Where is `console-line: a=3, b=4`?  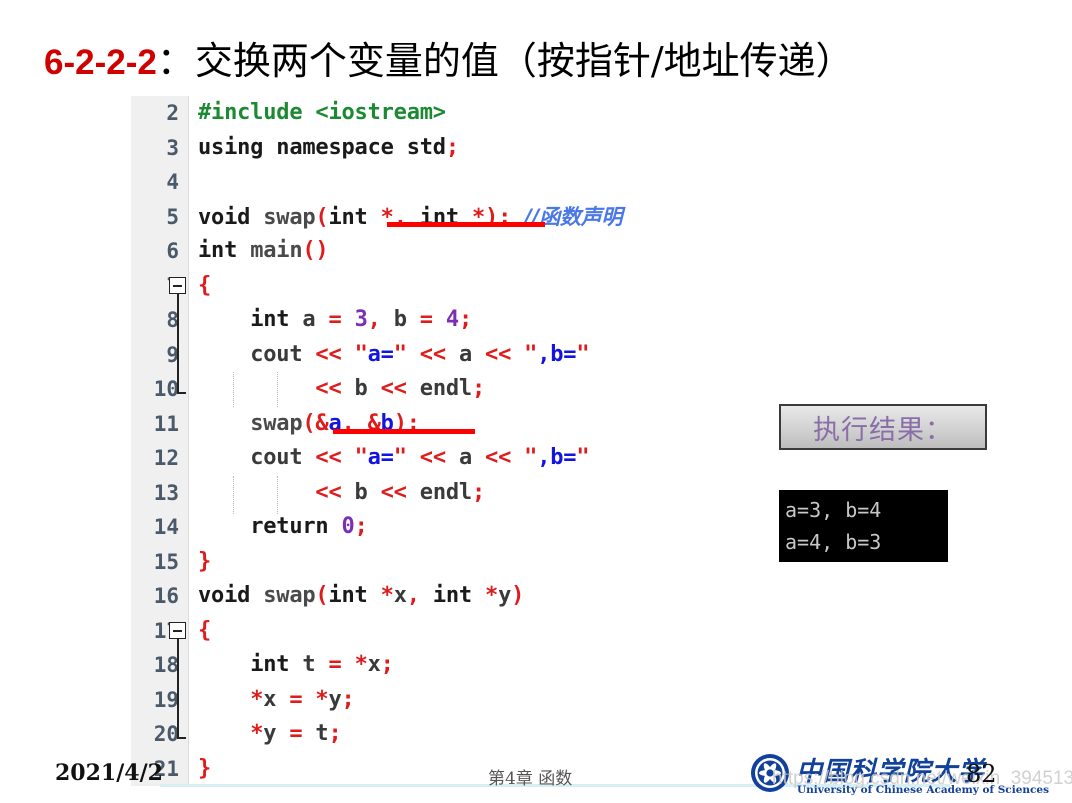 console-line: a=3, b=4 is located at coordinates (833, 510).